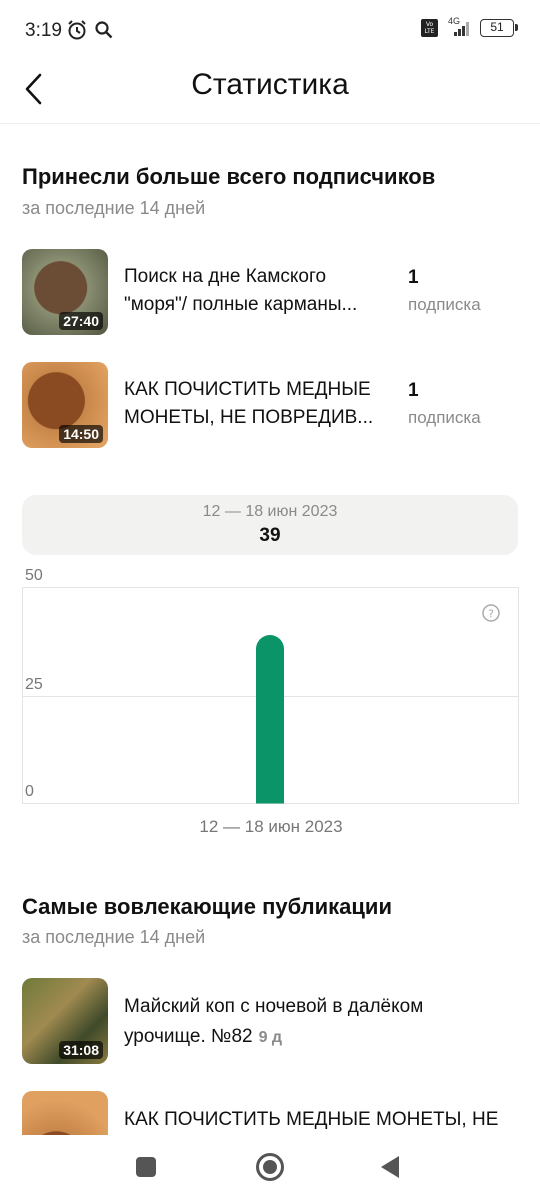  Describe the element at coordinates (188, 1036) in the screenshot. I see `publication-title-line2: урочище. №82` at that location.